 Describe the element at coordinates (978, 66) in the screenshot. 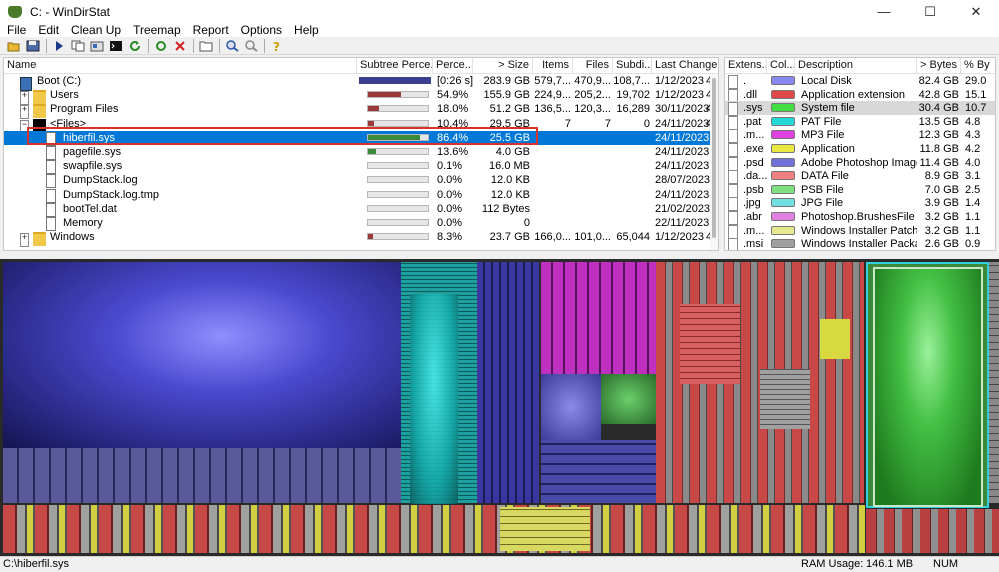

I see `col-percent-bytes: % By` at that location.